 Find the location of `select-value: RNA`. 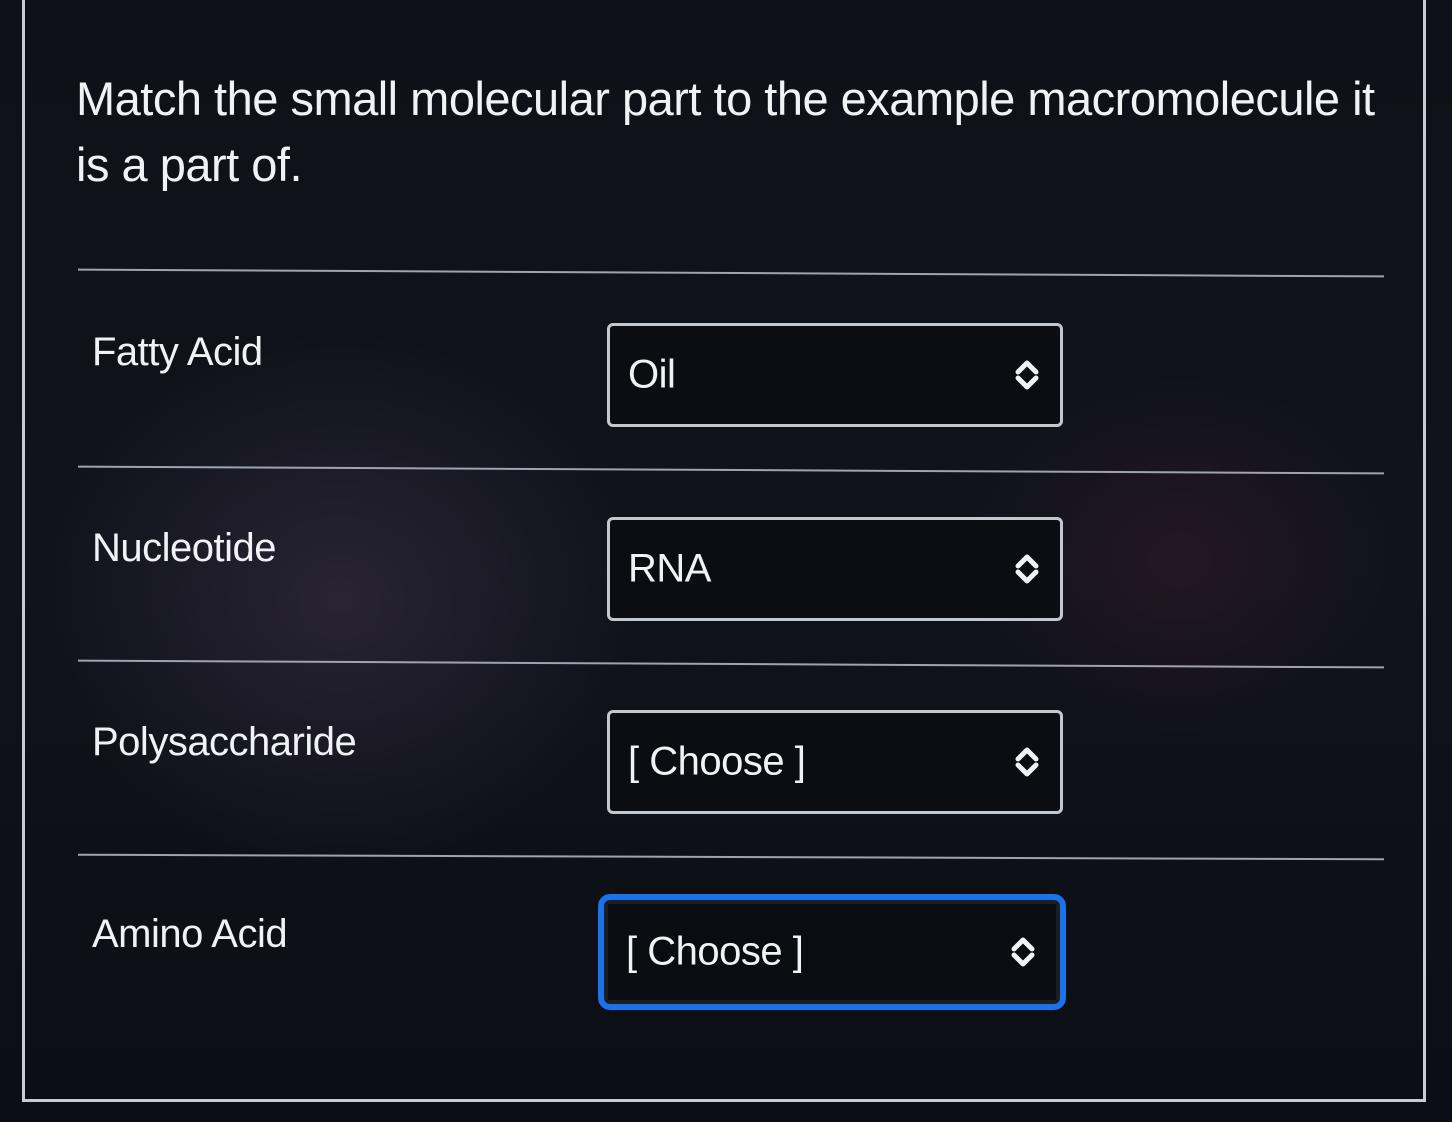

select-value: RNA is located at coordinates (669, 568).